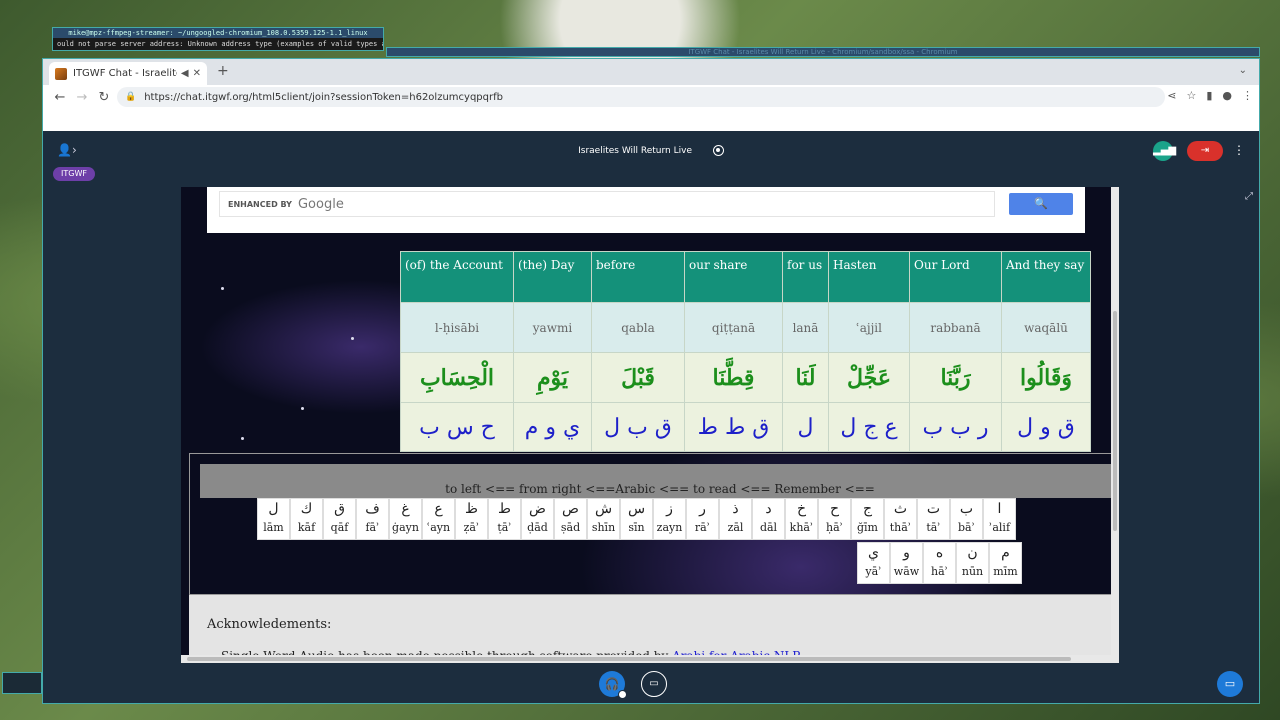 This screenshot has height=720, width=1280. What do you see at coordinates (999, 527) in the screenshot?
I see `letter-name: ʾalif` at bounding box center [999, 527].